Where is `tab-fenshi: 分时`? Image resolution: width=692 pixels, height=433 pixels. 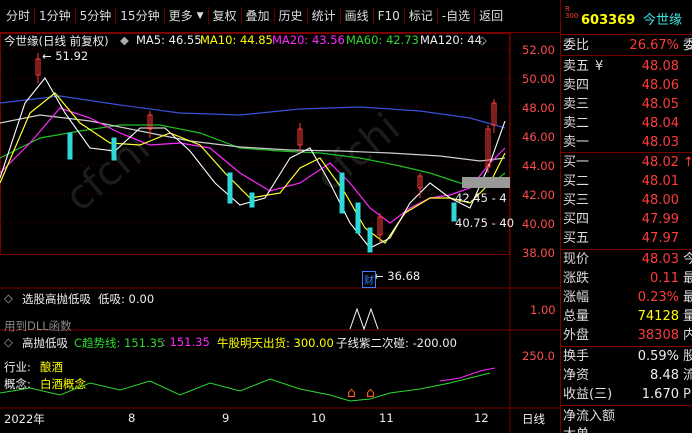 tab-fenshi: 分时 is located at coordinates (18, 16).